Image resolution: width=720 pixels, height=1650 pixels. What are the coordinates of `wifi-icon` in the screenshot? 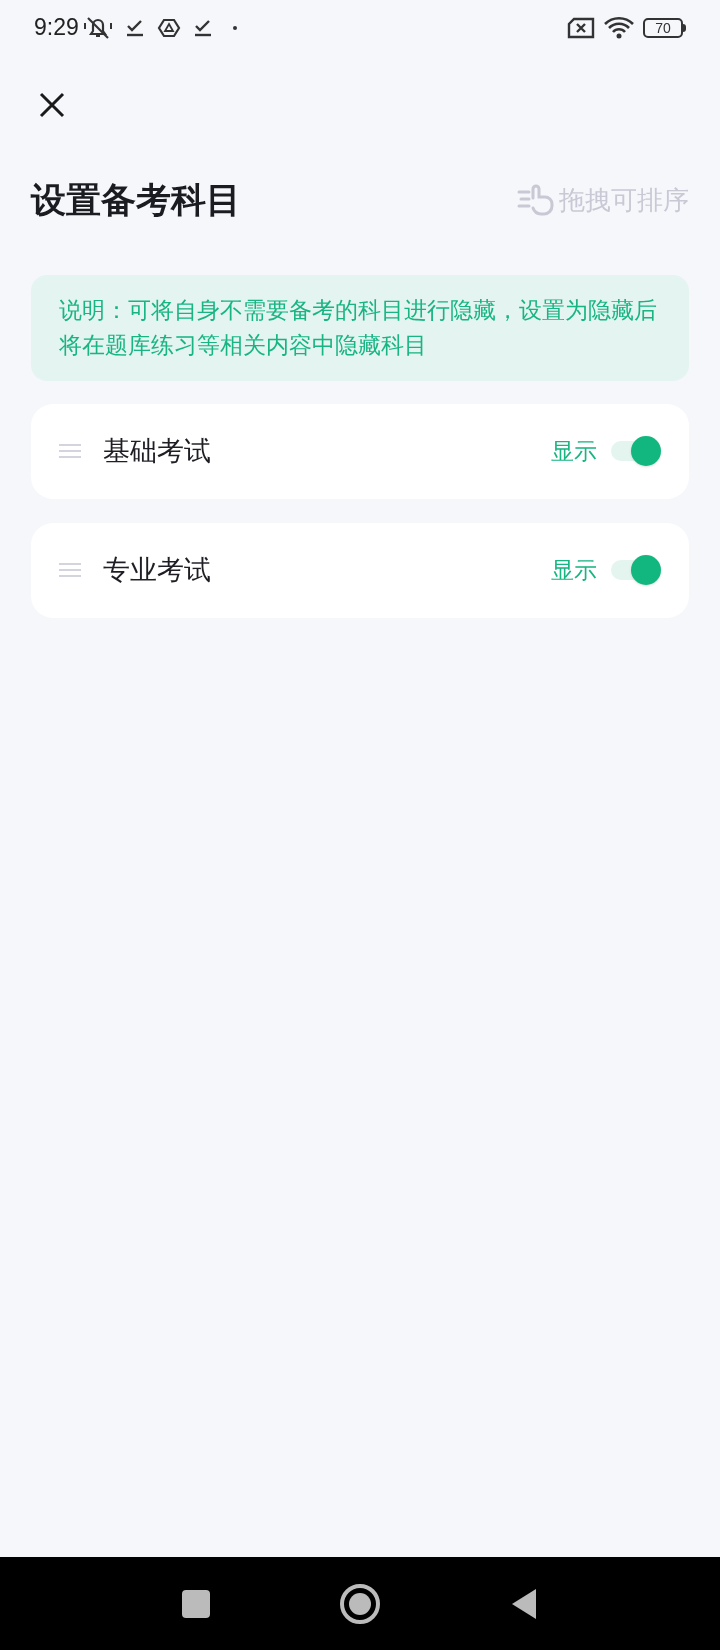 It's located at (619, 27).